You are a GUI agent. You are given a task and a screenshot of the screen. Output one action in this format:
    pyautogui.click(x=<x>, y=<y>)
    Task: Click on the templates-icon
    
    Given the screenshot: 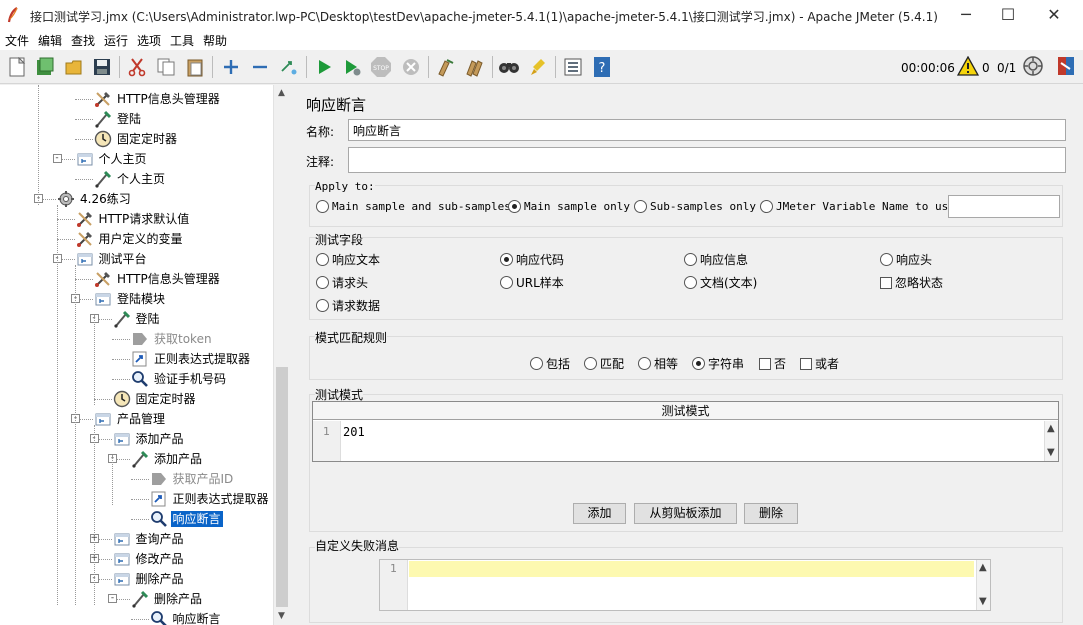 What is the action you would take?
    pyautogui.click(x=45, y=67)
    